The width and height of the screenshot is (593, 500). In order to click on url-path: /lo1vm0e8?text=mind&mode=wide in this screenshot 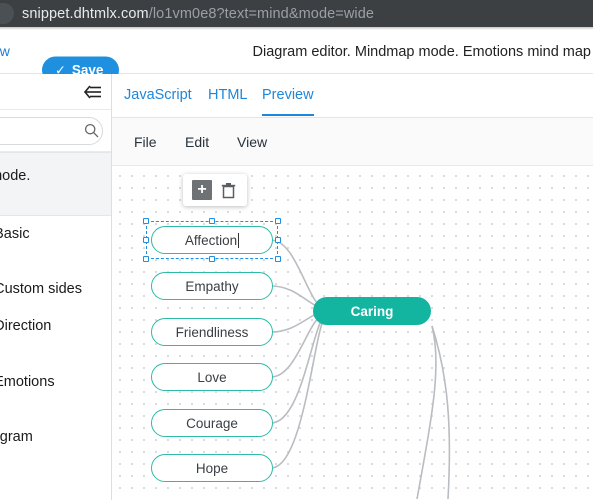, I will do `click(261, 13)`.